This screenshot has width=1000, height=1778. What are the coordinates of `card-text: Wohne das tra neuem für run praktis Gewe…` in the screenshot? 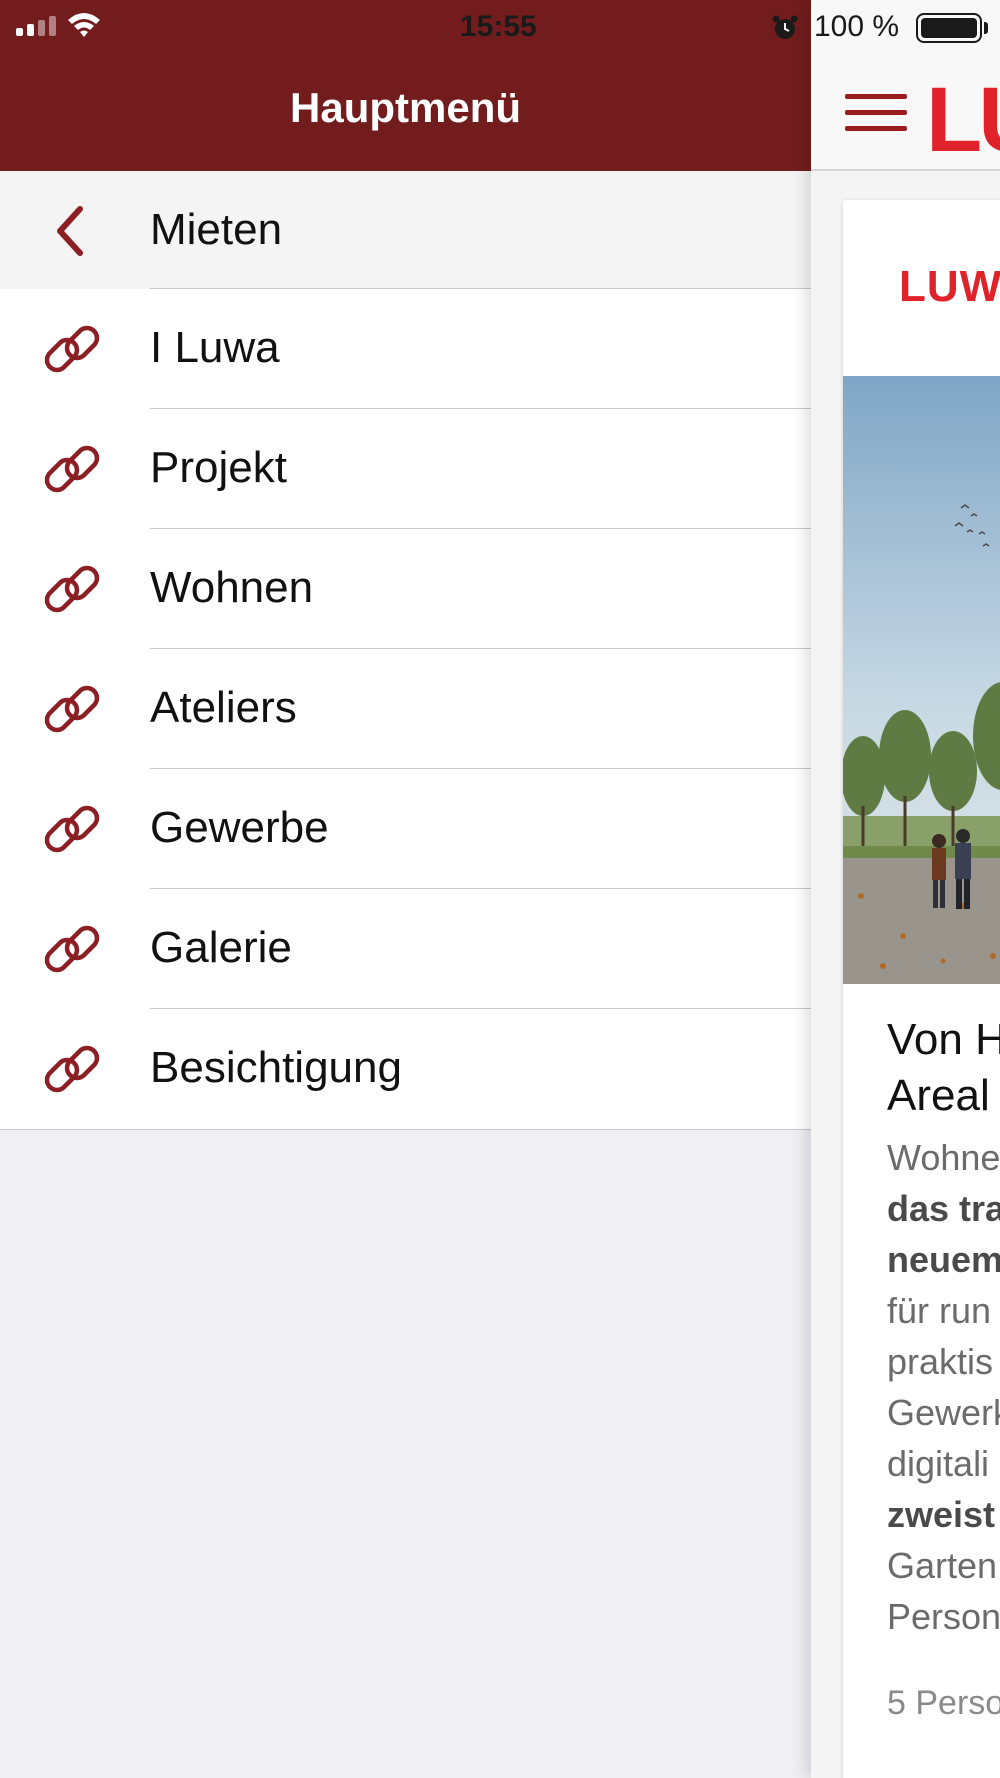 It's located at (943, 1387).